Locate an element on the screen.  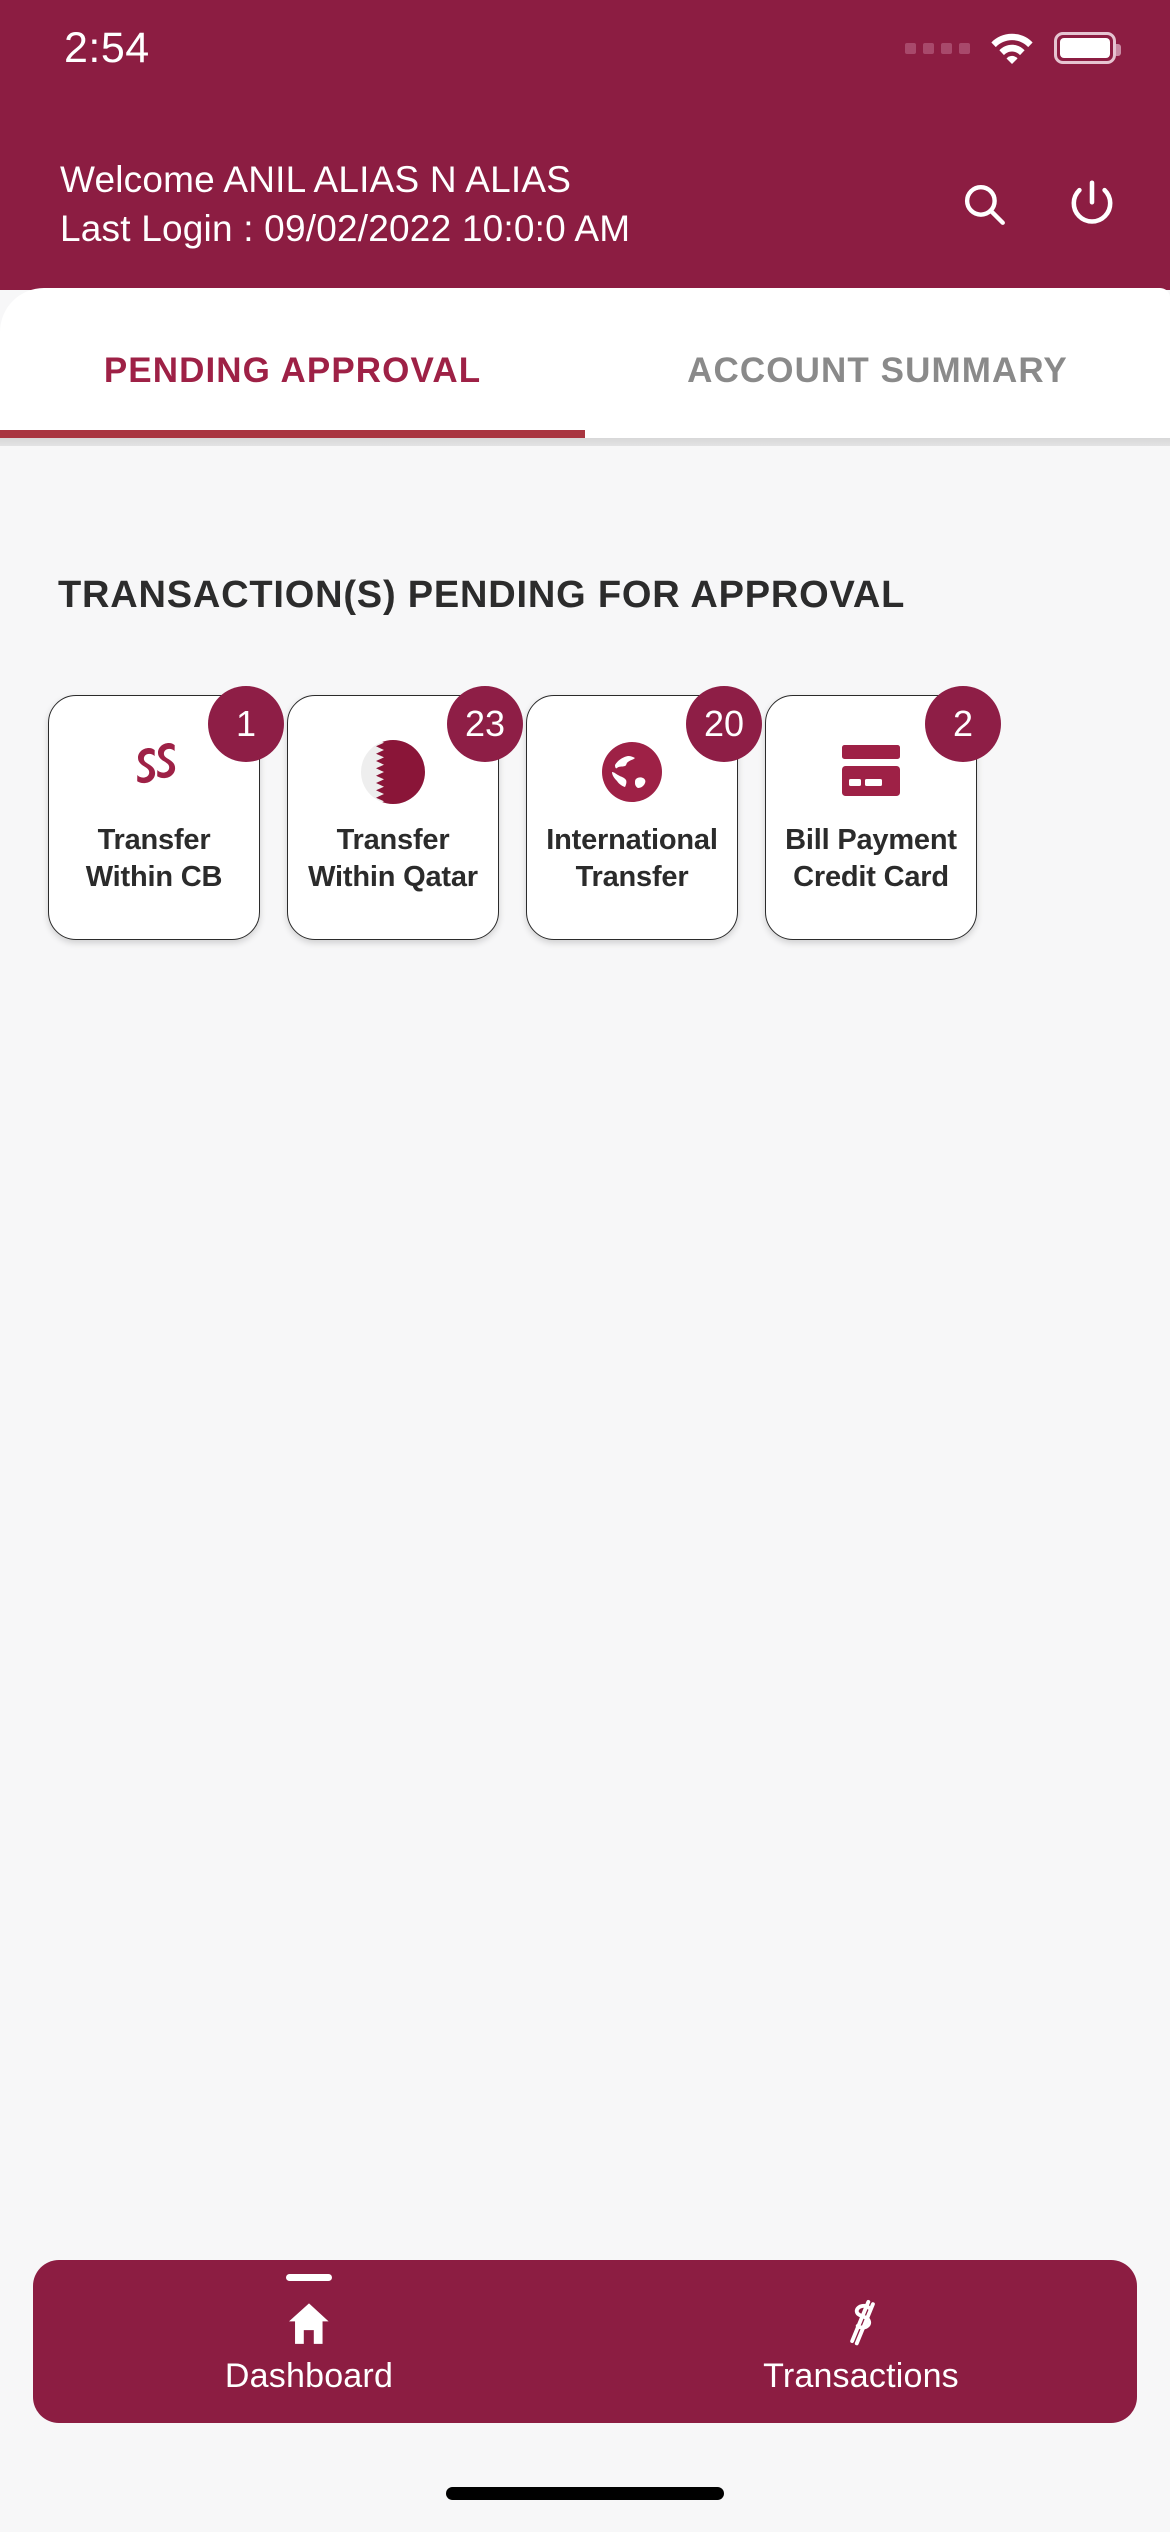
home-indicator is located at coordinates (585, 2493).